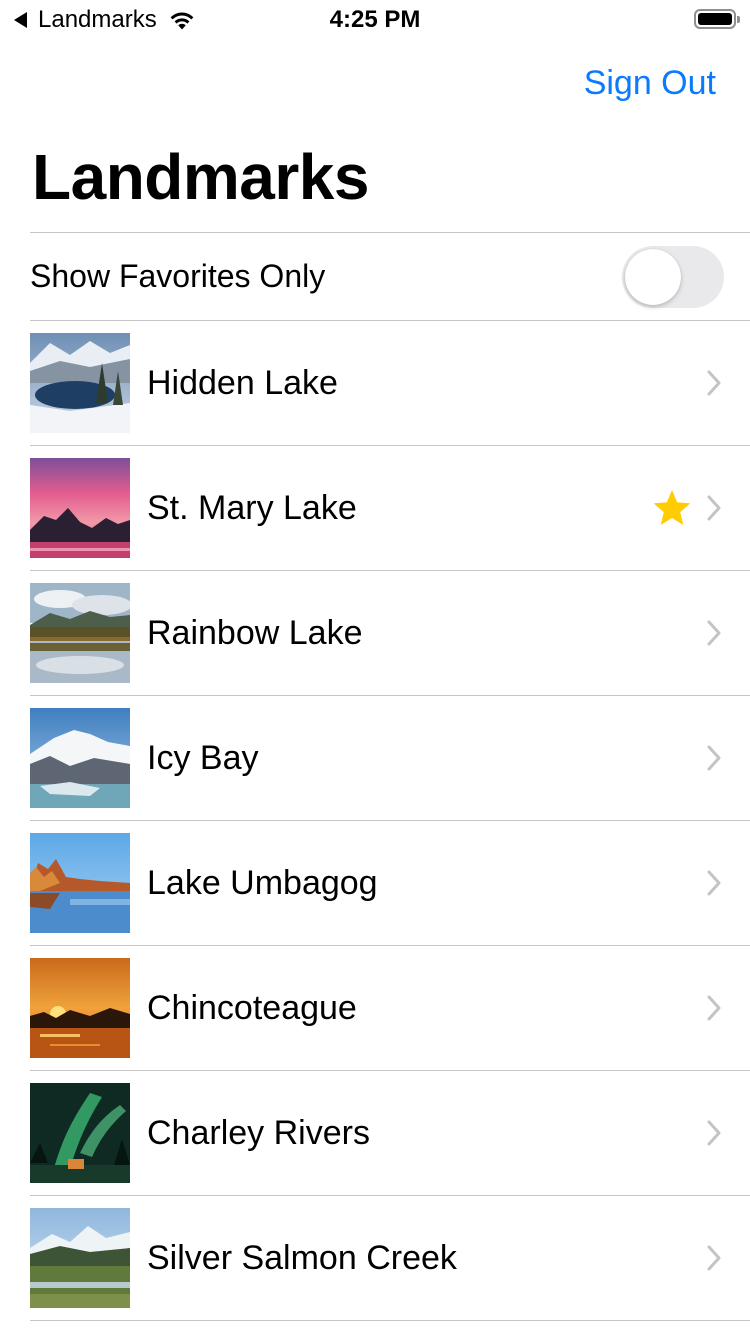 The image size is (750, 1334). What do you see at coordinates (390, 508) in the screenshot?
I see `landmark-row-st-mary-lake: St. Mary Lake` at bounding box center [390, 508].